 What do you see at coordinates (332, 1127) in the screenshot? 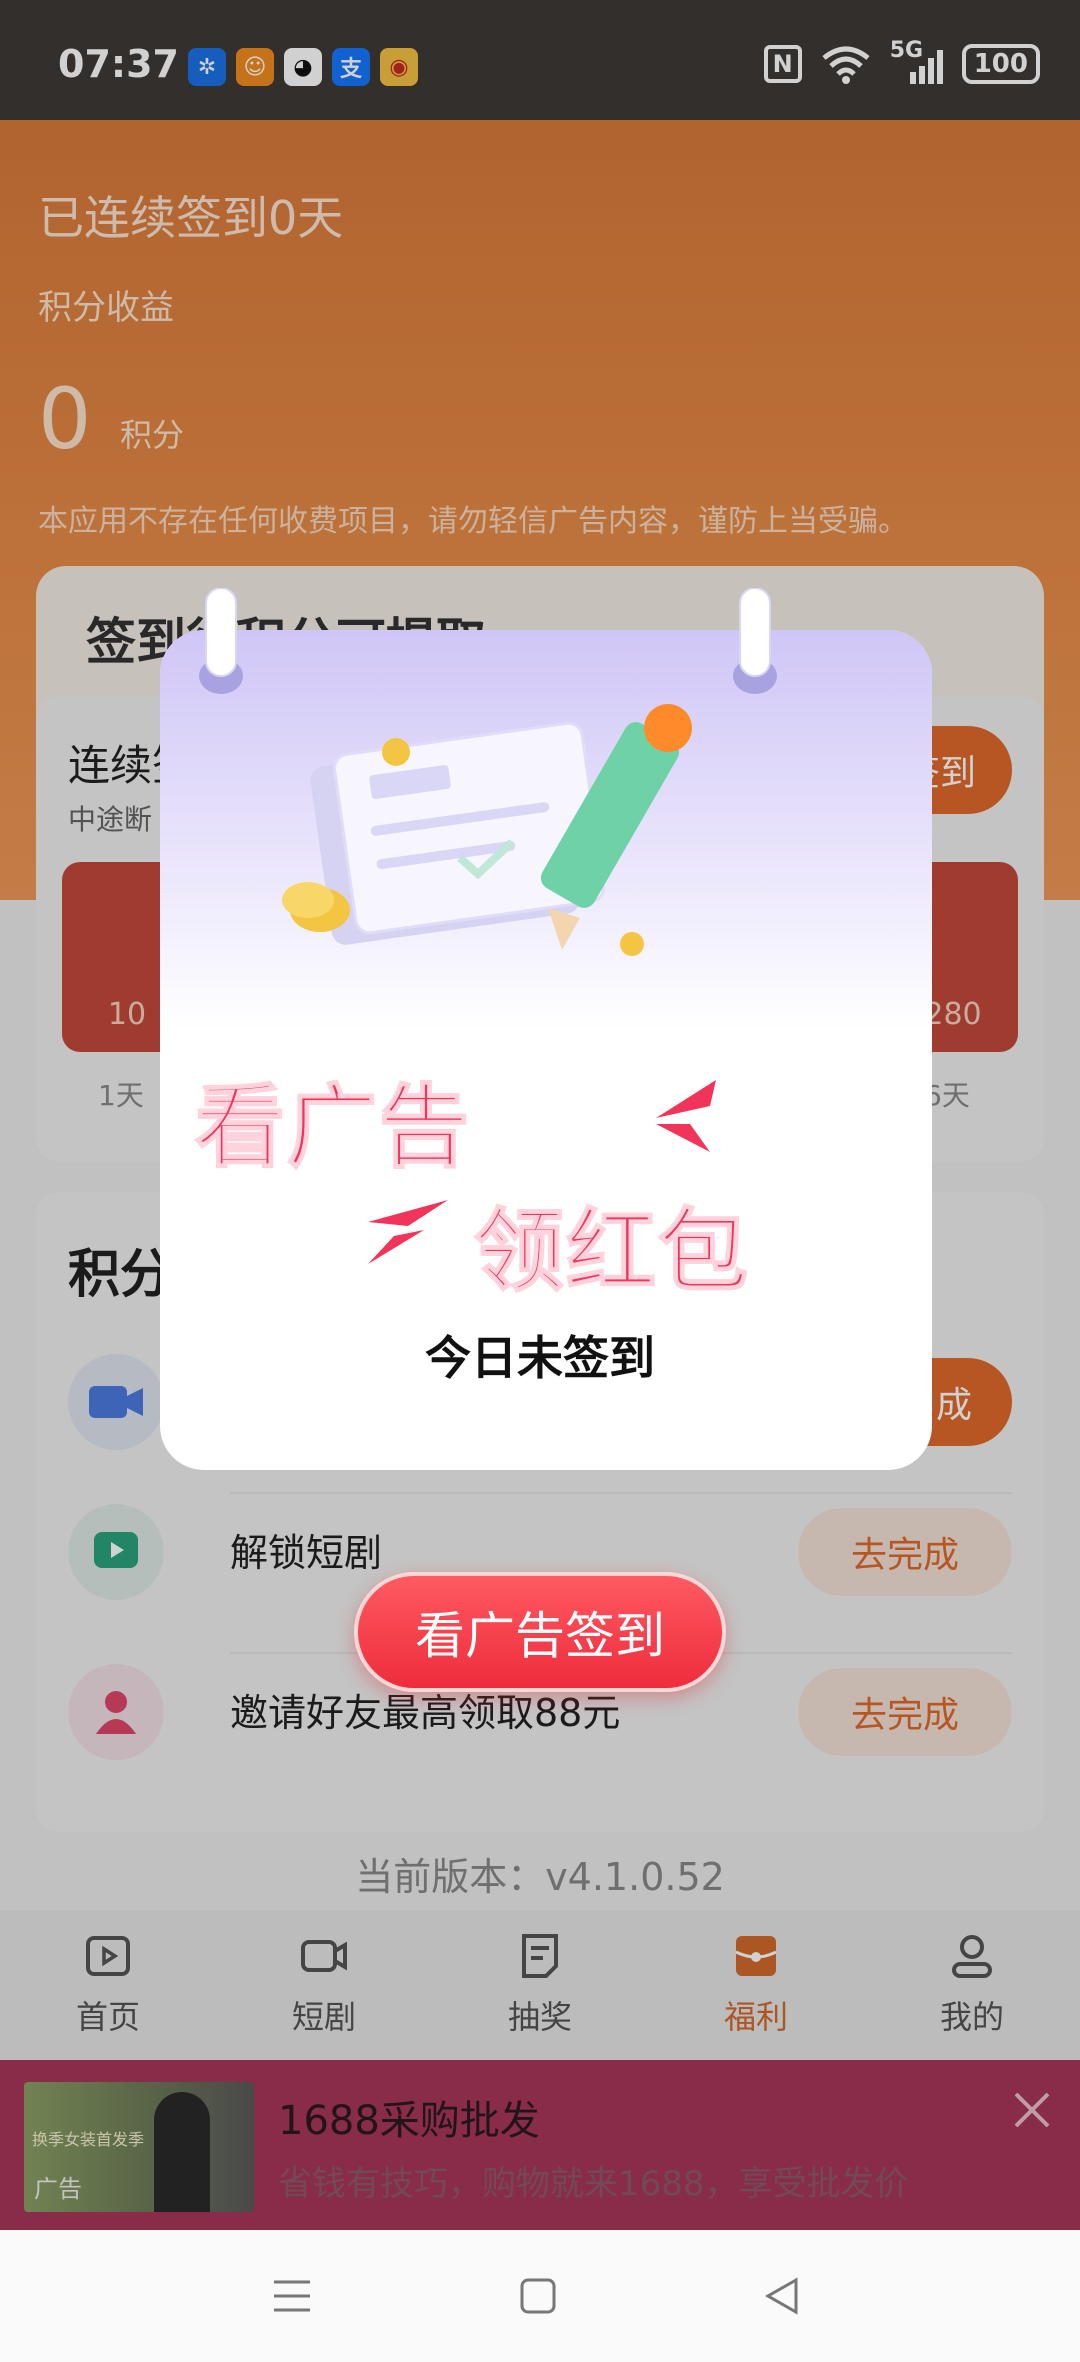
I see `slogan-watch-ads: 看广告` at bounding box center [332, 1127].